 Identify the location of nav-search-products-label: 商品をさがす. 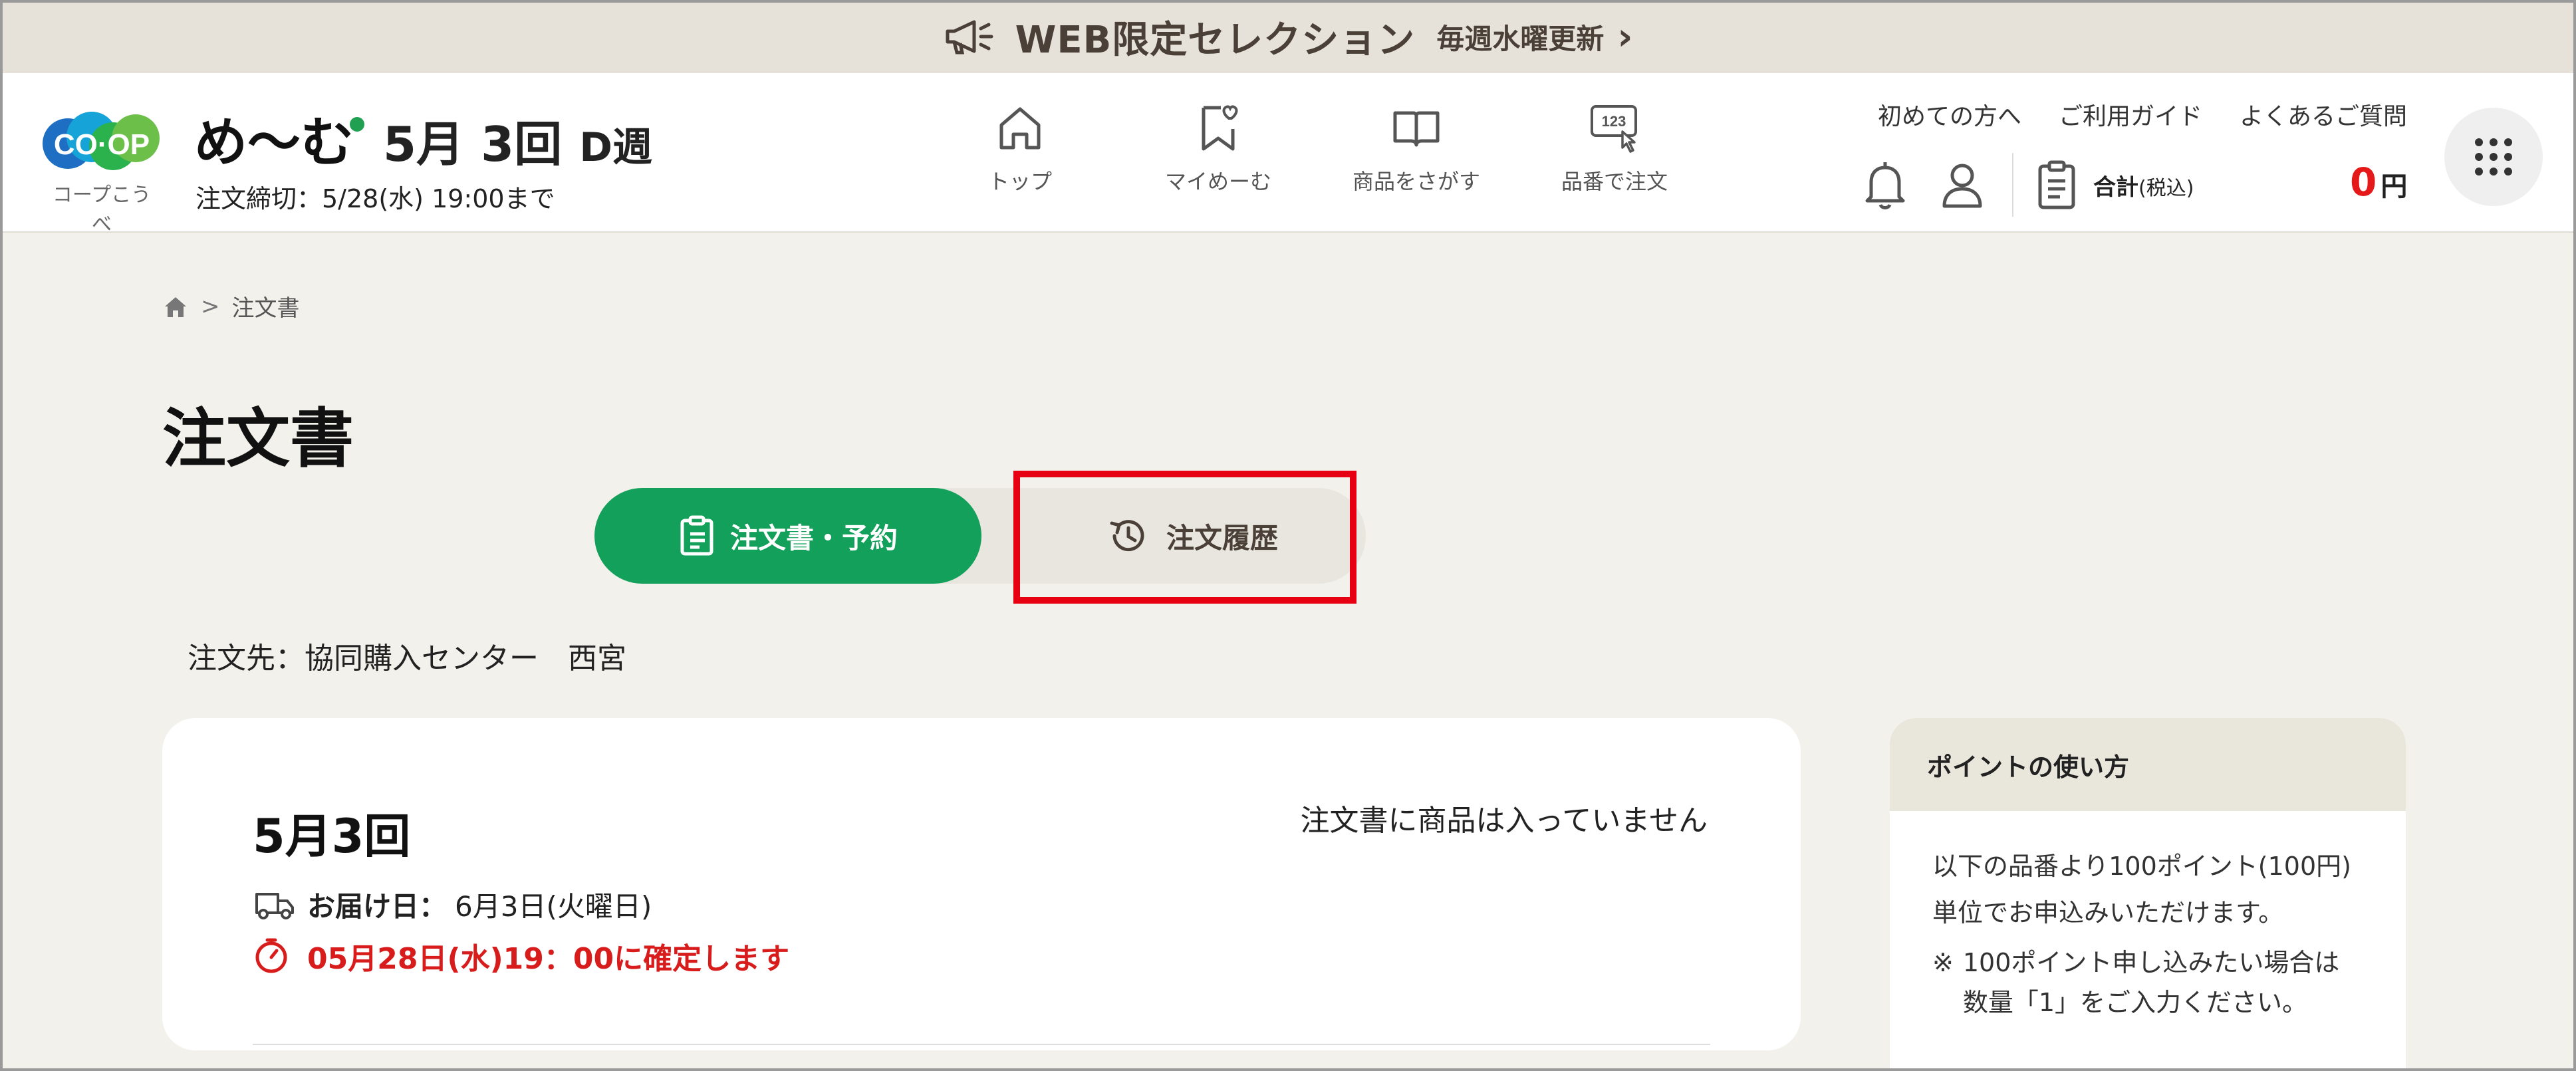
(1416, 181).